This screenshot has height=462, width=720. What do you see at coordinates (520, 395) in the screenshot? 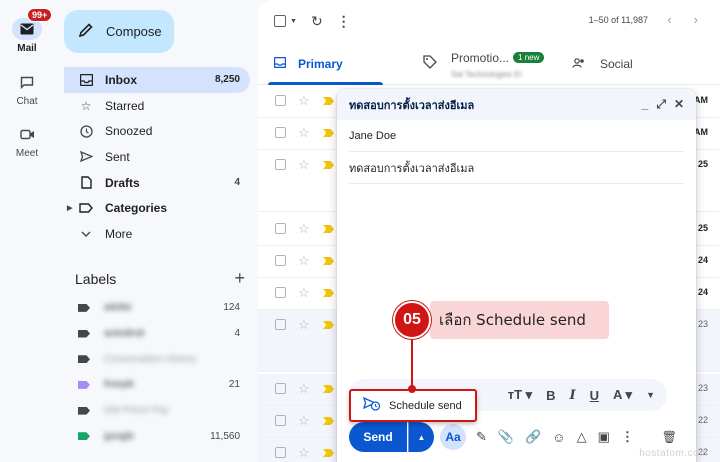
I see `text-size-icon: тT ▾` at bounding box center [520, 395].